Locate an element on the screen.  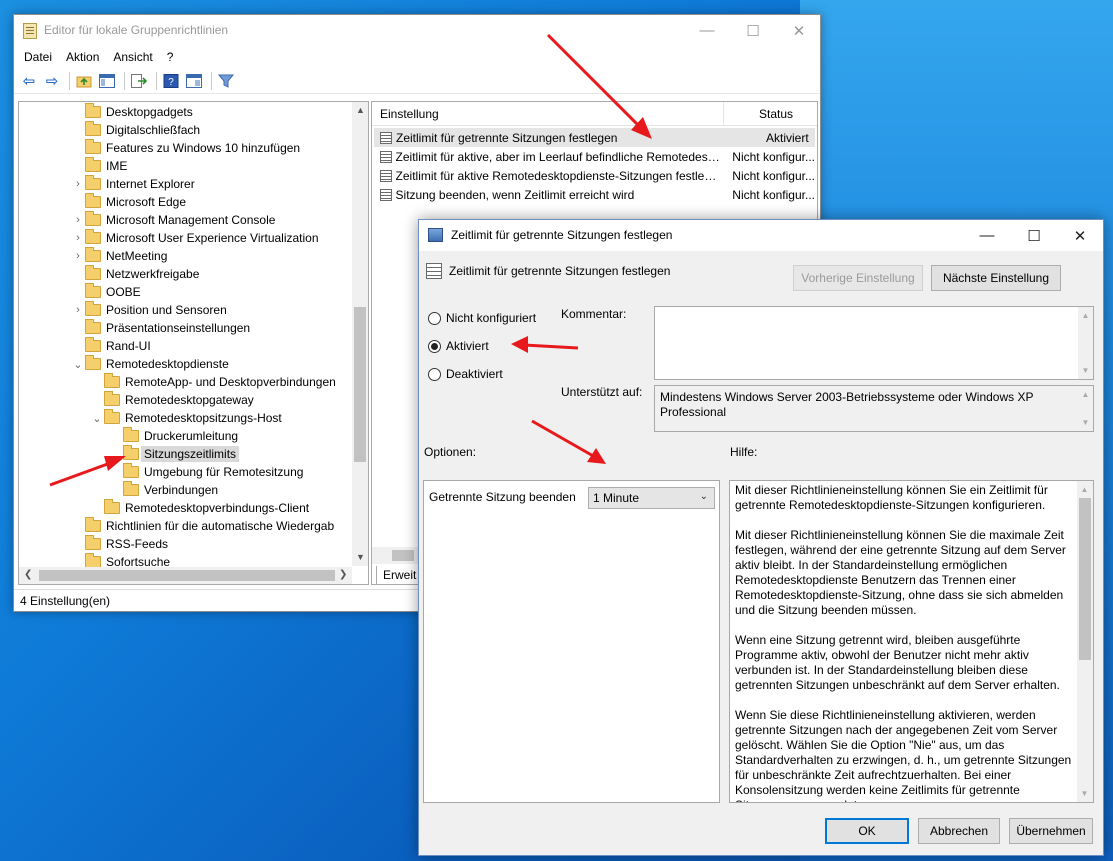
tree-item: ⌄ Remotedesktopsitzungs-Host is located at coordinates (187, 418).